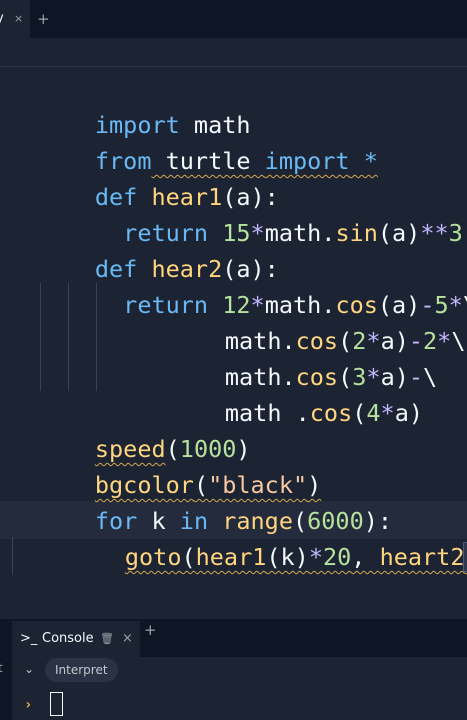  What do you see at coordinates (130, 105) in the screenshot?
I see `code-line-1: import math` at bounding box center [130, 105].